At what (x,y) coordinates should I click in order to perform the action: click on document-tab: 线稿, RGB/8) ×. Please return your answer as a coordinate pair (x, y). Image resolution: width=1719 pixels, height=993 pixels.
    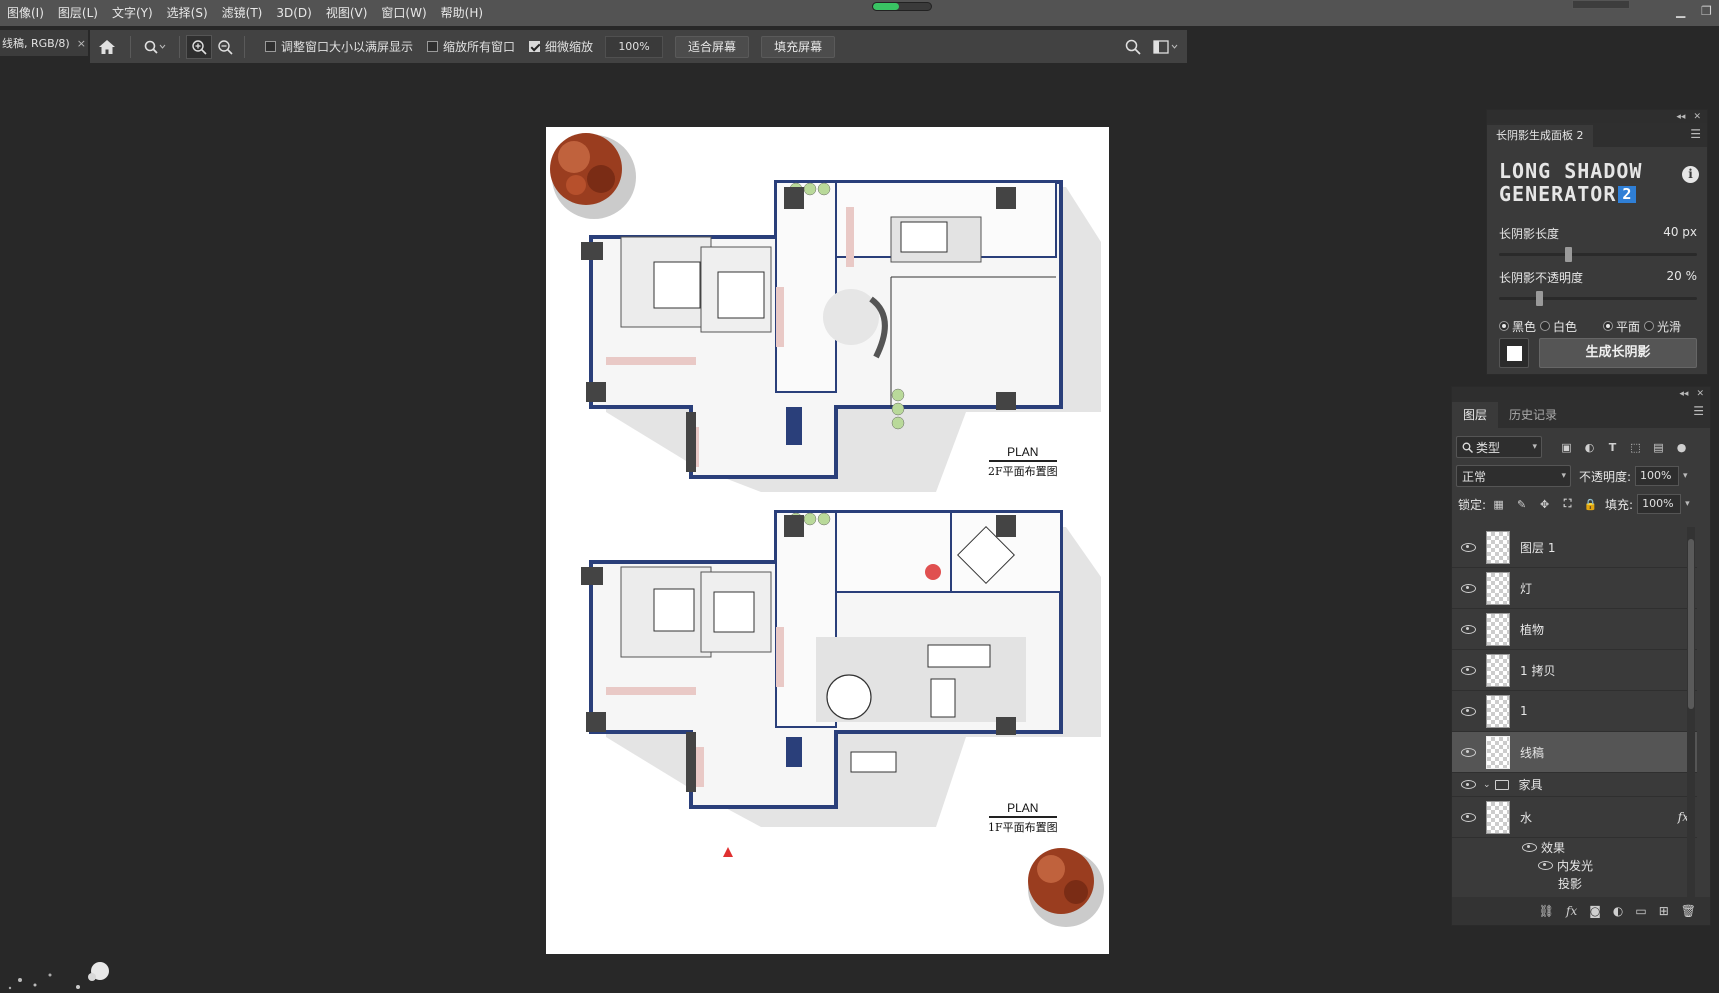
    Looking at the image, I should click on (44, 43).